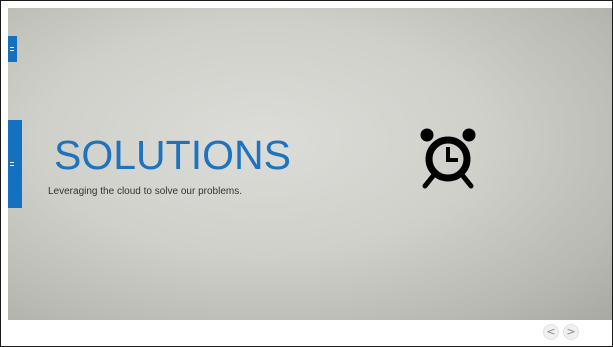  I want to click on accent-bar-small, so click(12, 49).